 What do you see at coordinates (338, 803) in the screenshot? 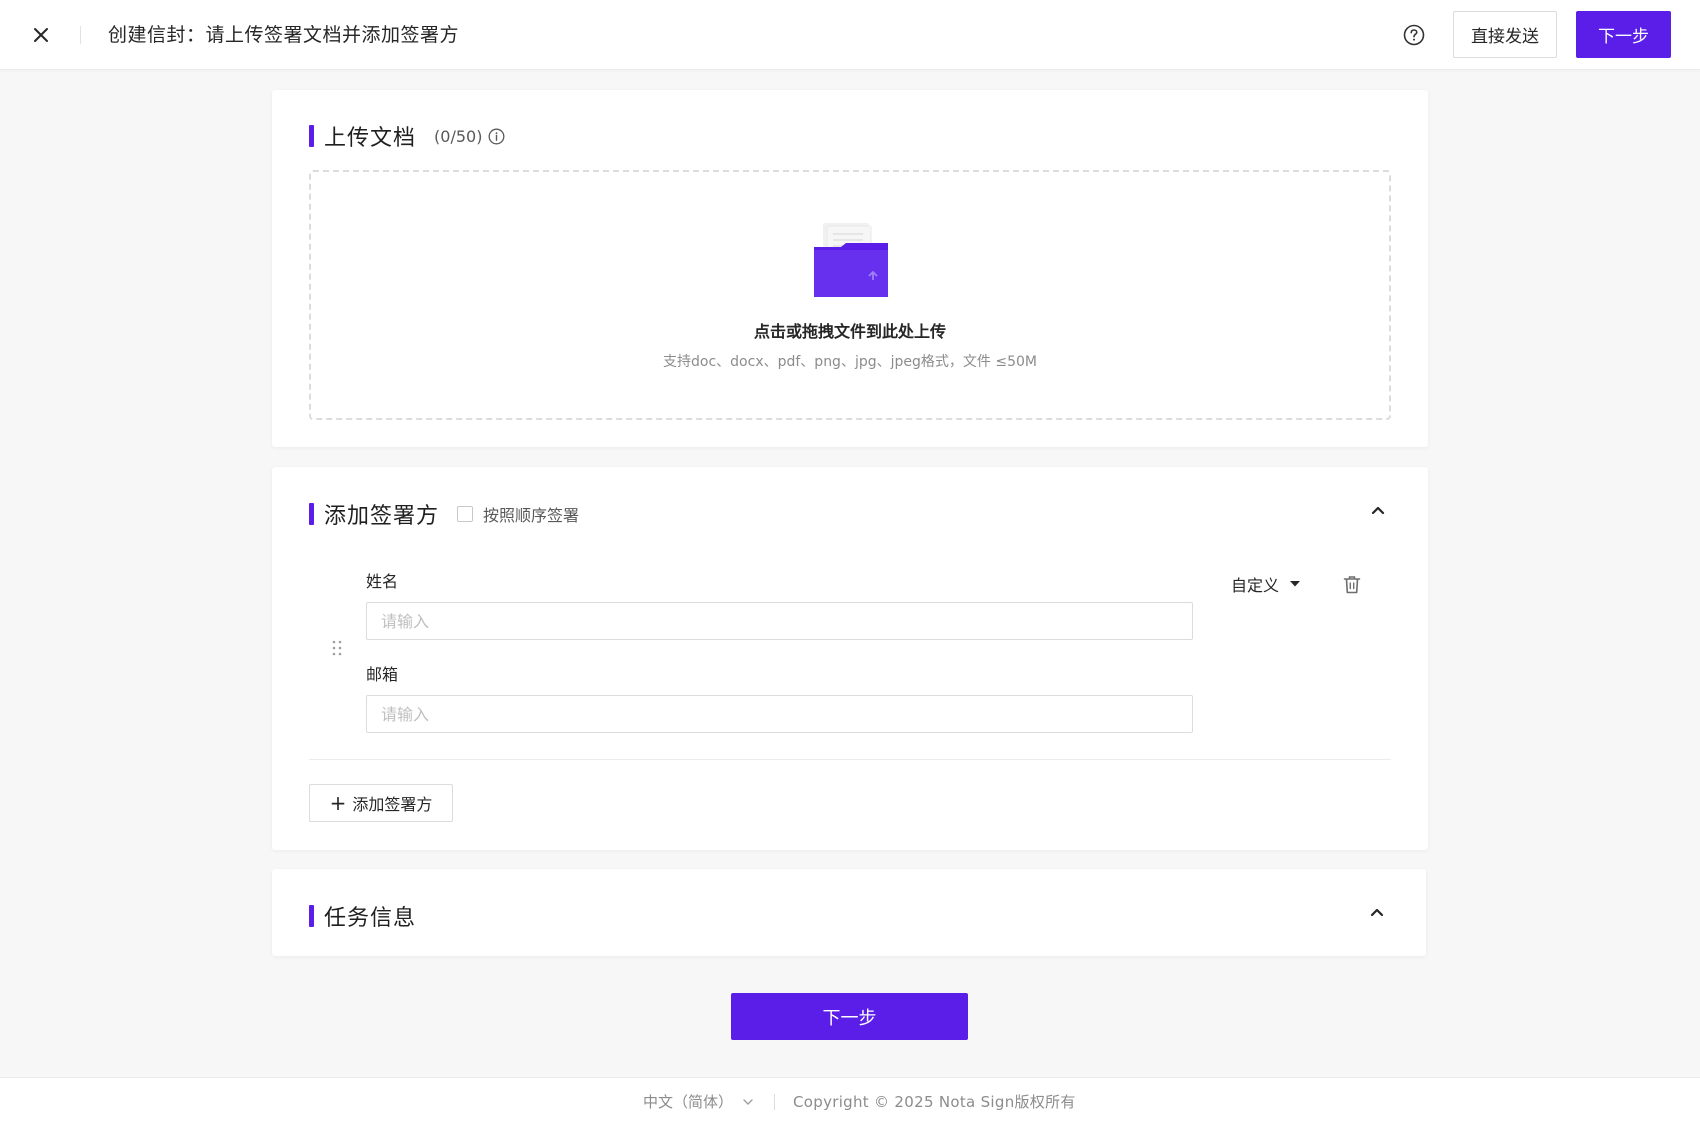
I see `plus-icon: +` at bounding box center [338, 803].